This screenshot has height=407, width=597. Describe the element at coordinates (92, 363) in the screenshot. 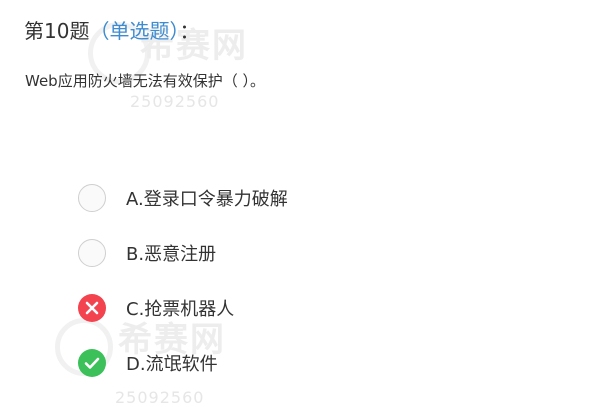

I see `check-icon` at that location.